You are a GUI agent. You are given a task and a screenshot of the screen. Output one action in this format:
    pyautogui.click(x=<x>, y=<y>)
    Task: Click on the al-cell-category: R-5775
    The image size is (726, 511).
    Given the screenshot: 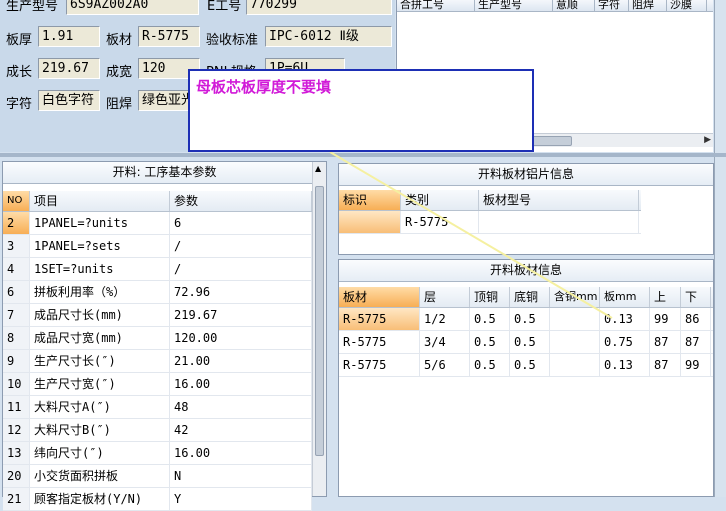 What is the action you would take?
    pyautogui.click(x=440, y=222)
    